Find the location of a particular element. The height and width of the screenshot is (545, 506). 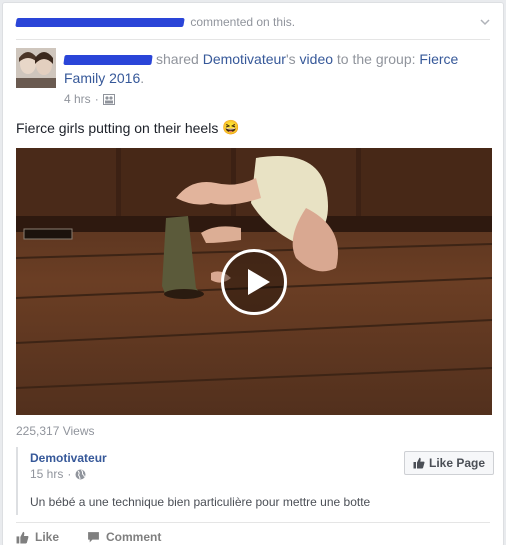

action-bar: Like Comment is located at coordinates (88, 537).